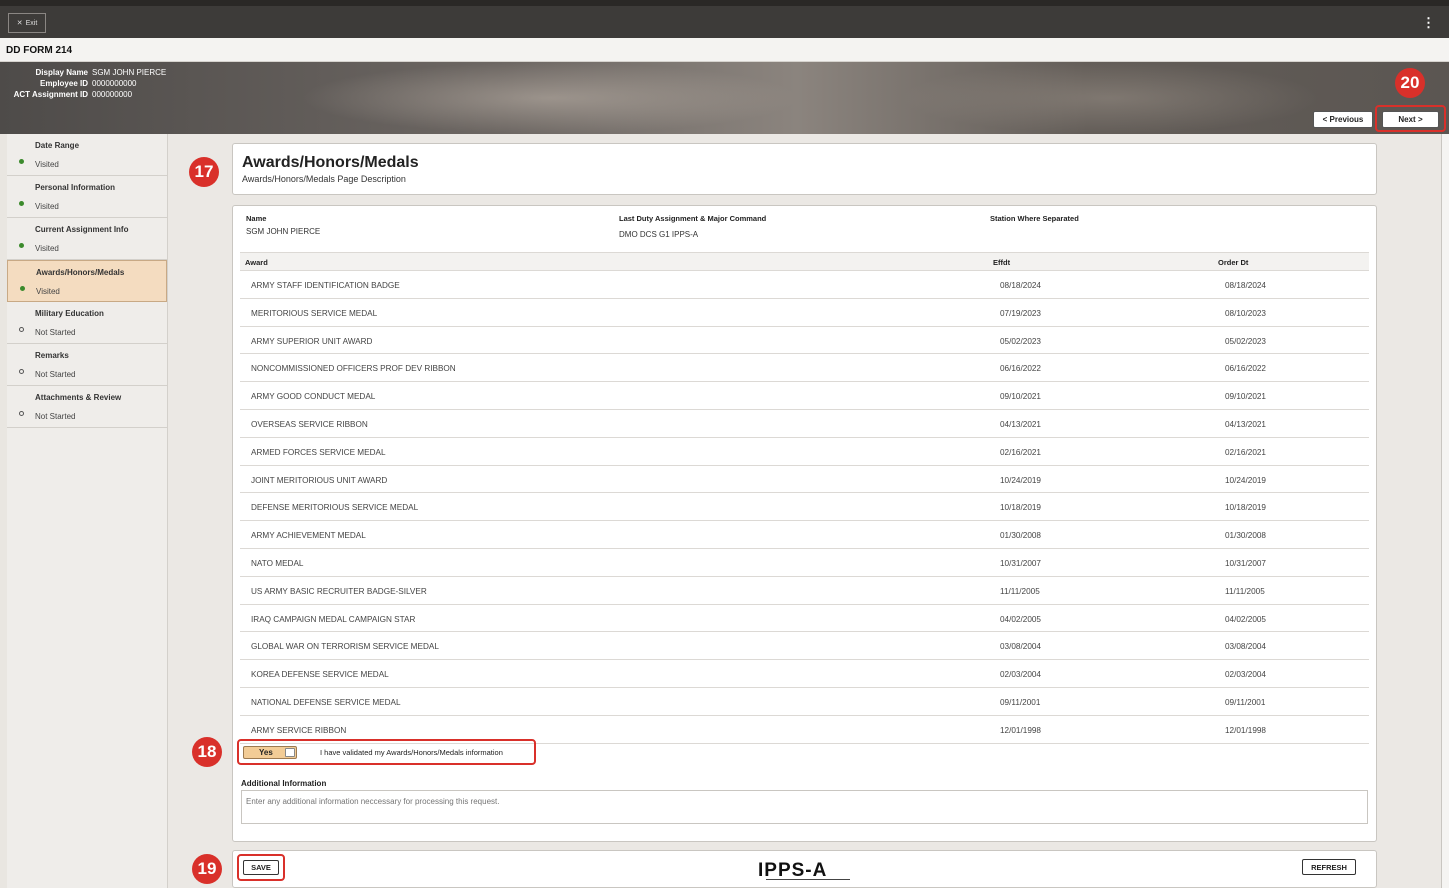 This screenshot has width=1449, height=888. What do you see at coordinates (1329, 867) in the screenshot?
I see `refresh-button: REFRESH` at bounding box center [1329, 867].